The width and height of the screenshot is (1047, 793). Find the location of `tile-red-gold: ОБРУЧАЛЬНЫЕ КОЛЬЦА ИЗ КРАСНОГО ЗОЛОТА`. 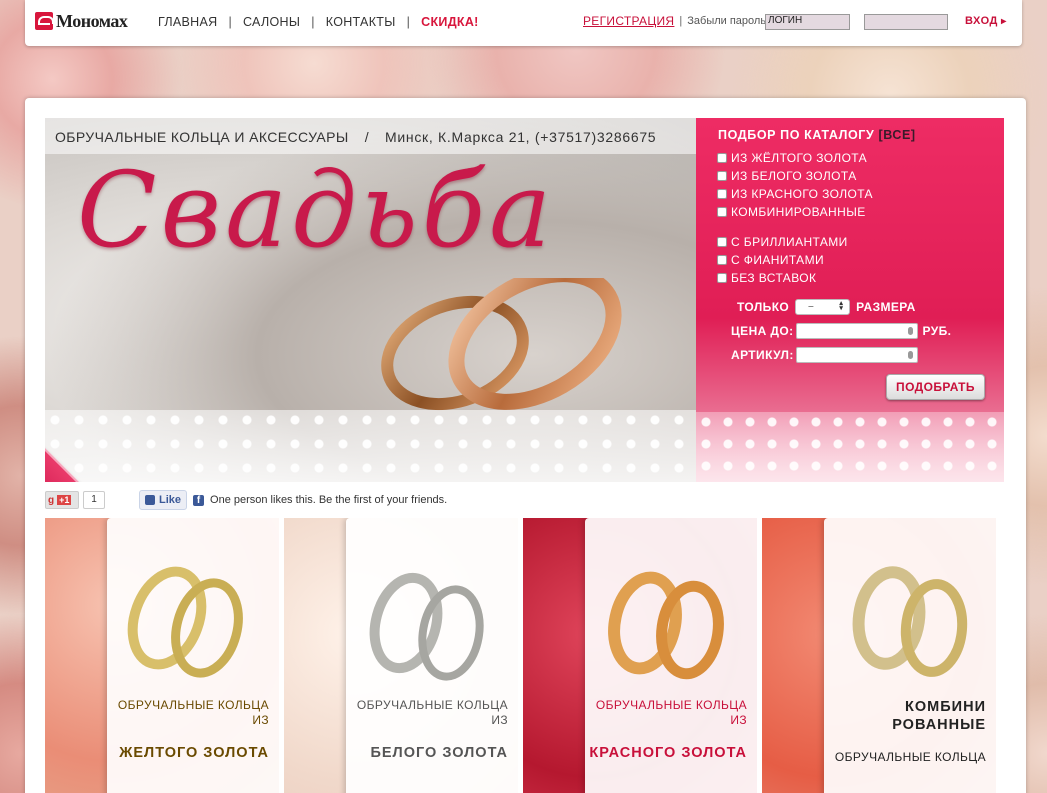

tile-red-gold: ОБРУЧАЛЬНЫЕ КОЛЬЦА ИЗ КРАСНОГО ЗОЛОТА is located at coordinates (640, 655).